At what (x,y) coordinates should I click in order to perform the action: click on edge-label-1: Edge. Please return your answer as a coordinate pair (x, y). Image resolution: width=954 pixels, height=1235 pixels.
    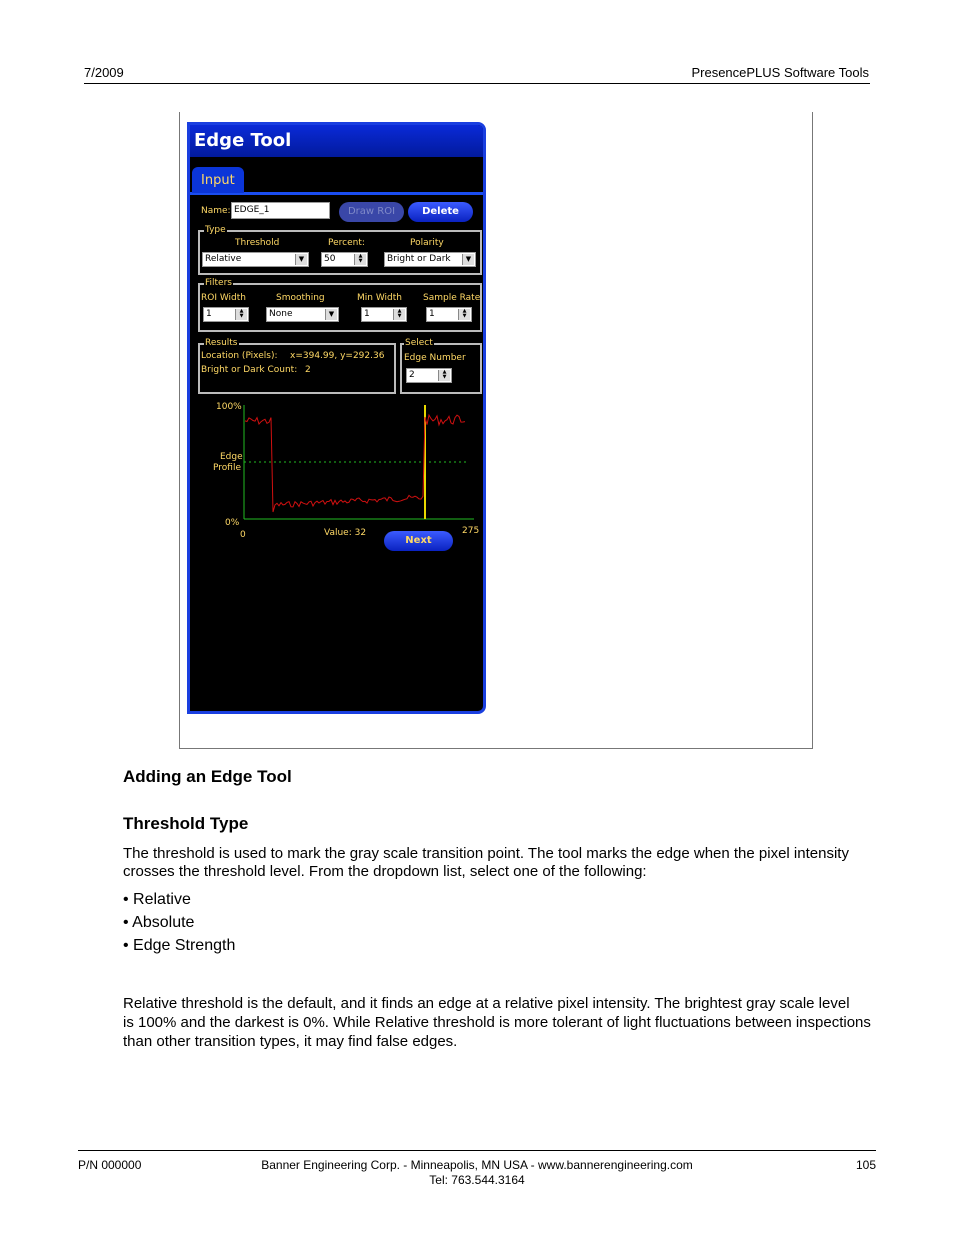
    Looking at the image, I should click on (231, 457).